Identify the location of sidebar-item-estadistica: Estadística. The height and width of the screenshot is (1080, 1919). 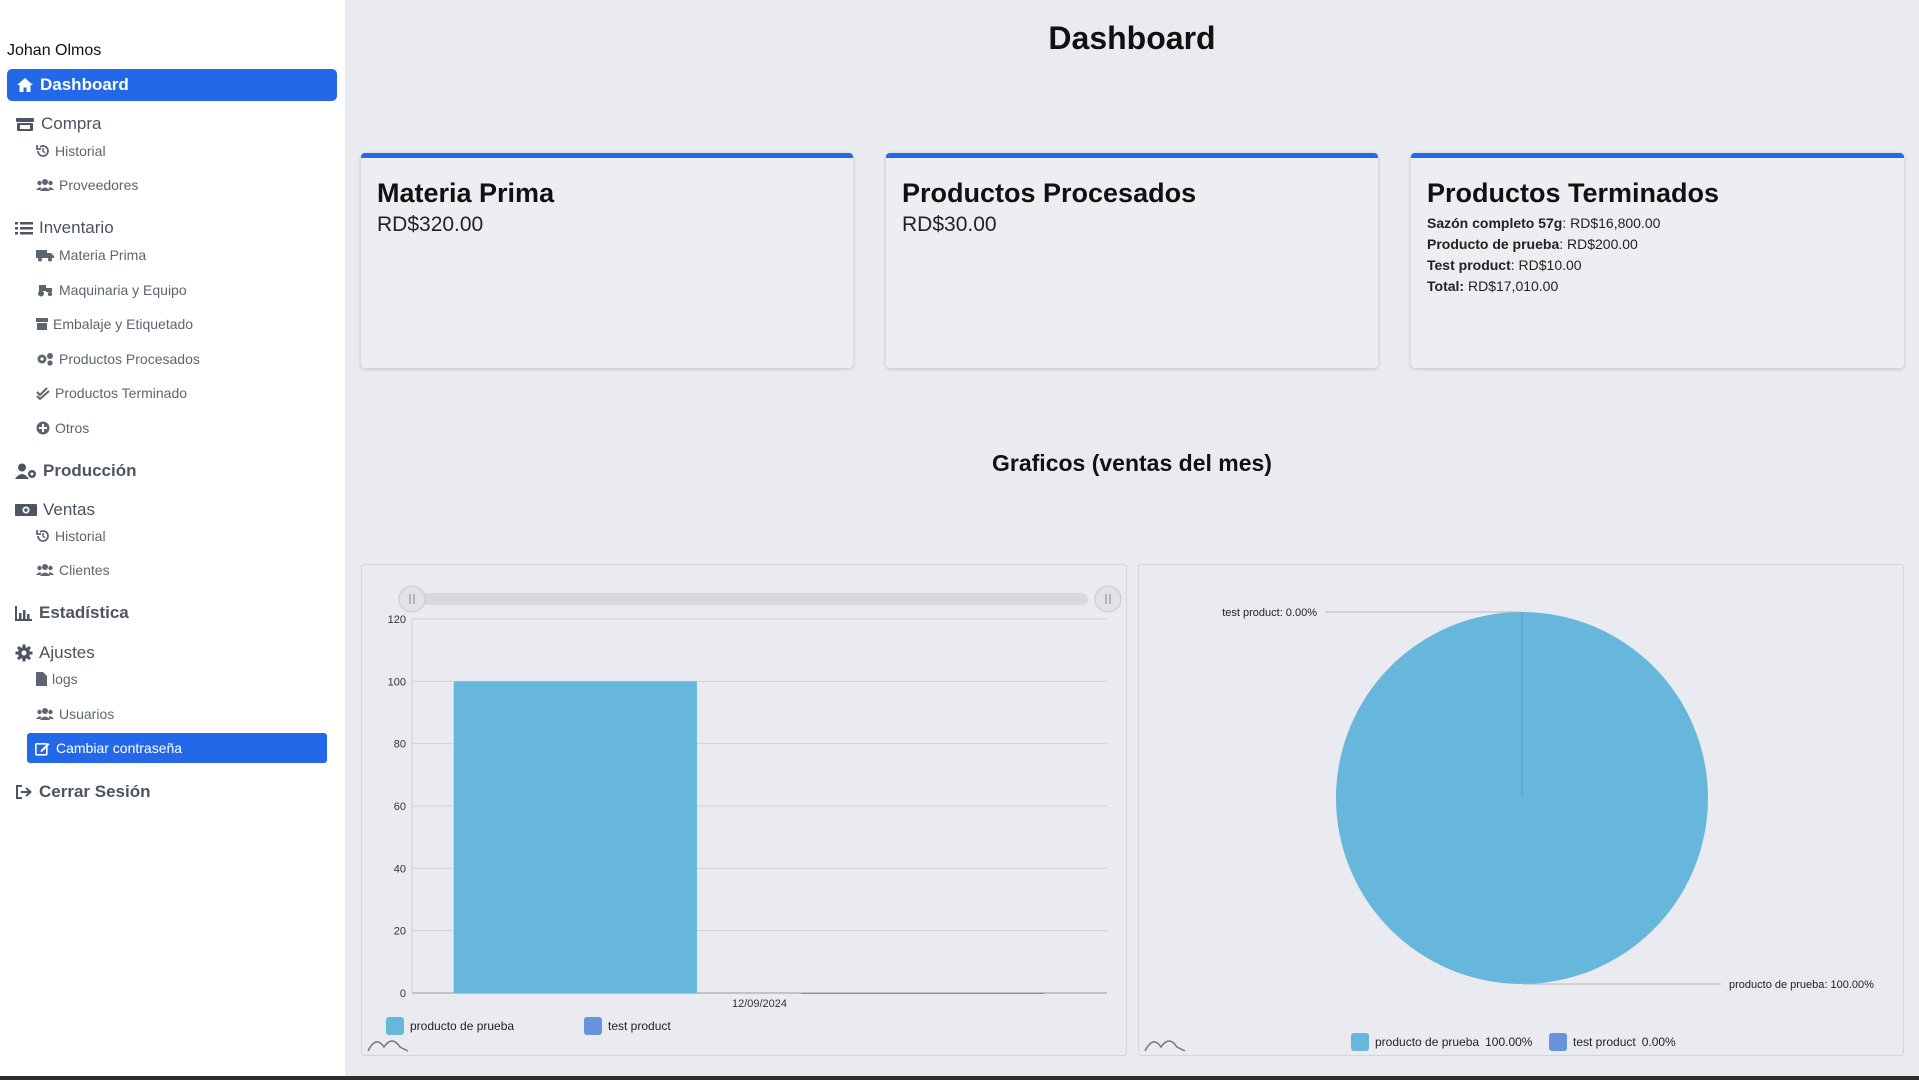
(72, 613).